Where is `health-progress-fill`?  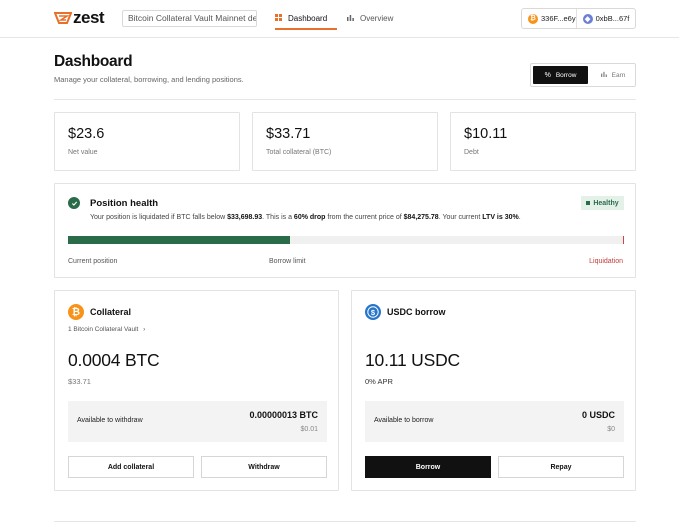
health-progress-fill is located at coordinates (179, 240).